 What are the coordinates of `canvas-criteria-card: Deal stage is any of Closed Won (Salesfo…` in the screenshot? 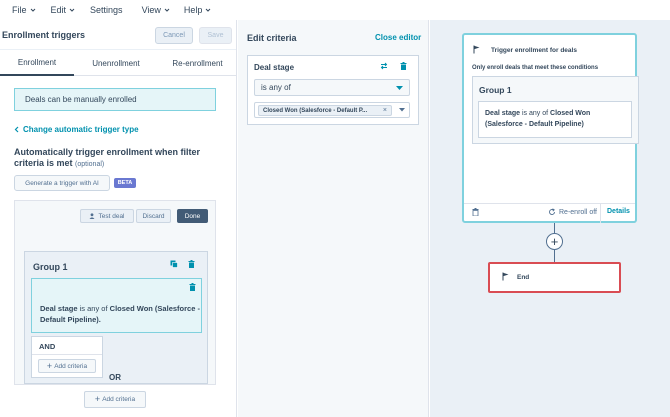 It's located at (555, 119).